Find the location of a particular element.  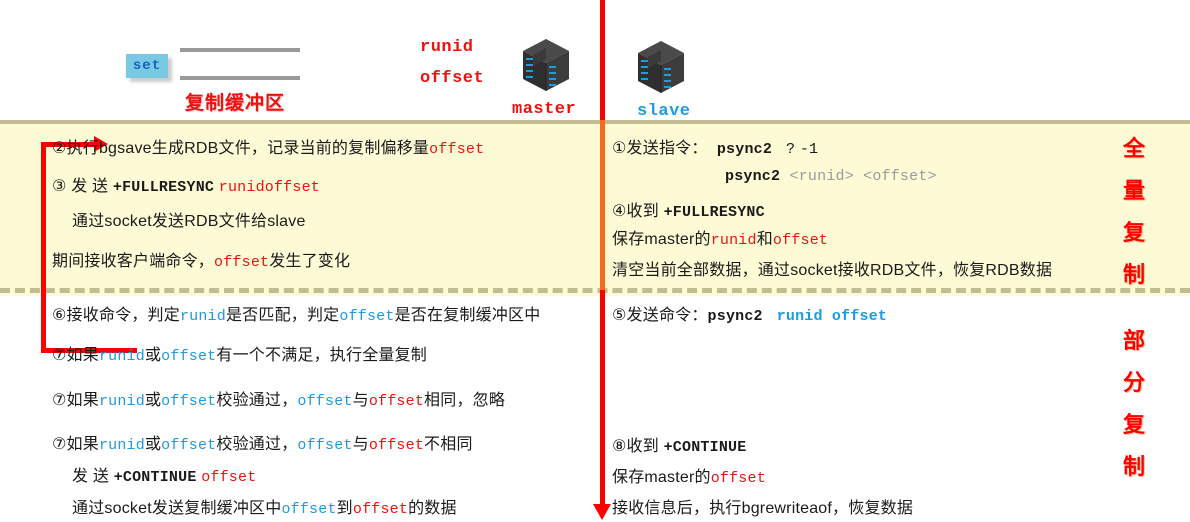

retry-arrow-shaft is located at coordinates (43, 247).